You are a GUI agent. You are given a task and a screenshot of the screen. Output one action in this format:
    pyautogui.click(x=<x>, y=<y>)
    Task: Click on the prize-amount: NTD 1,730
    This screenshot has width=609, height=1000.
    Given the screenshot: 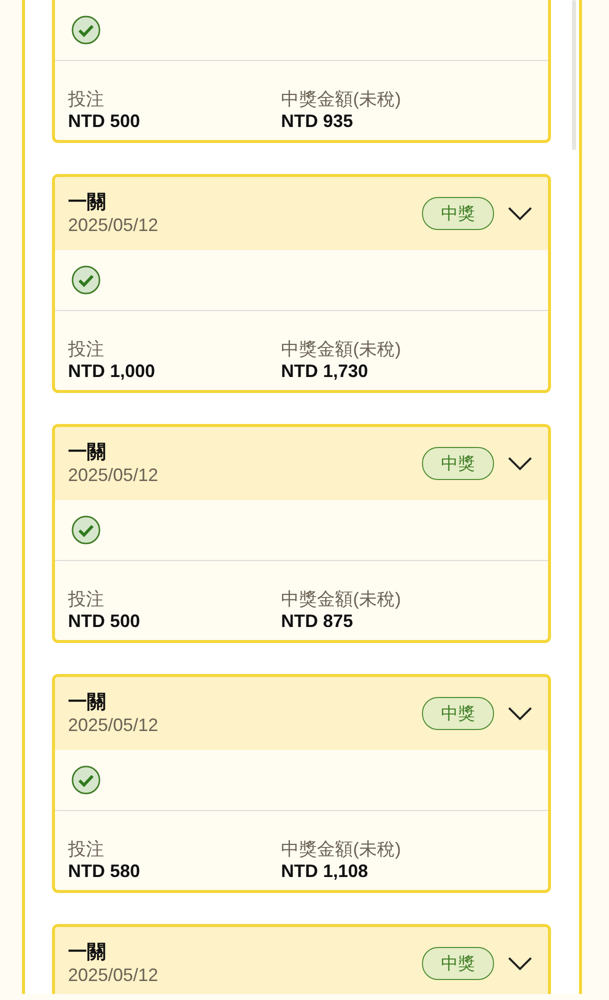 What is the action you would take?
    pyautogui.click(x=325, y=371)
    